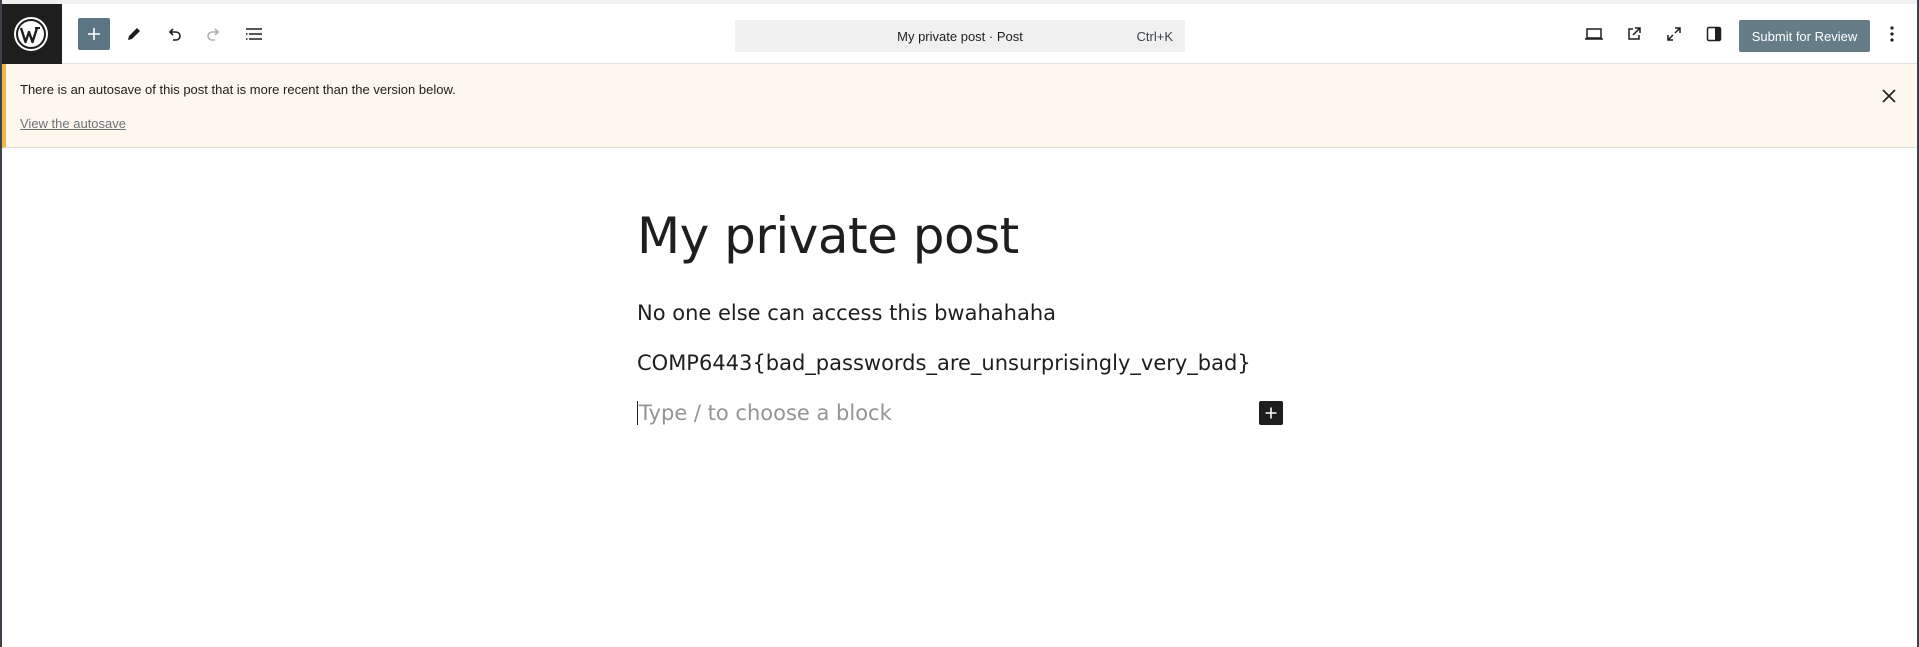 The height and width of the screenshot is (647, 1919). I want to click on view-autosave-link: View the autosave, so click(73, 123).